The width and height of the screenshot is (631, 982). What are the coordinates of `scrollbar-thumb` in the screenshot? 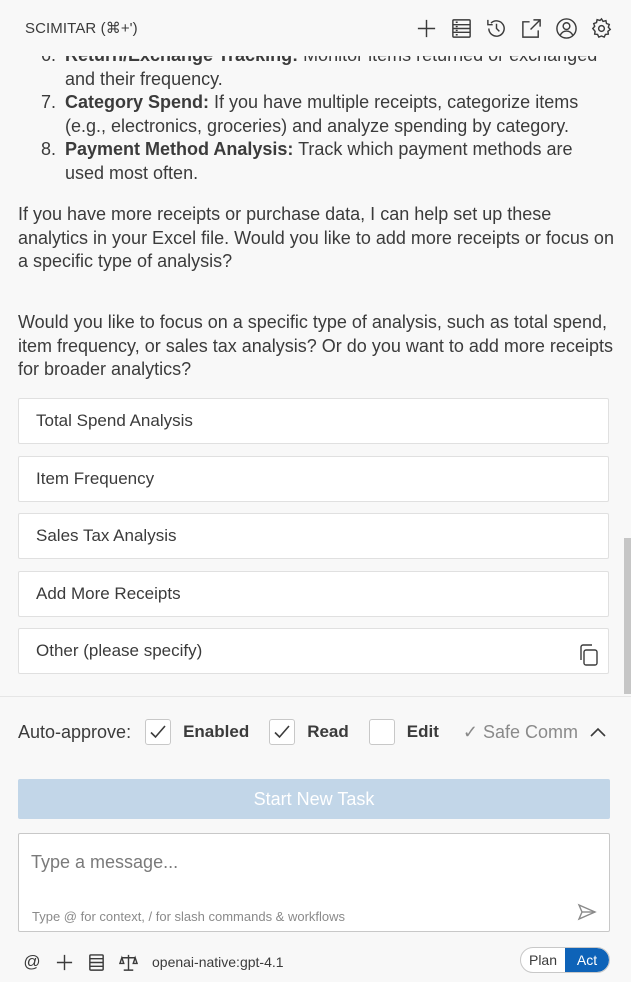 It's located at (627, 616).